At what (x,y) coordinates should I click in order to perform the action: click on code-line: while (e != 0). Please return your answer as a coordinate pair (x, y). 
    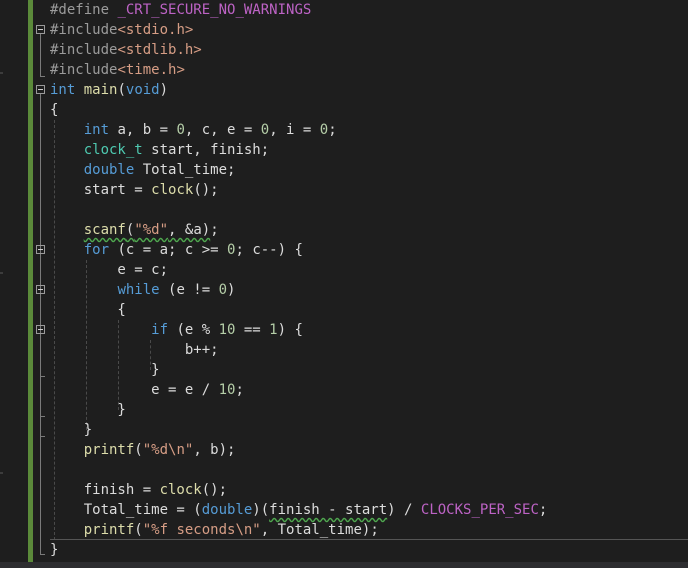
    Looking at the image, I should click on (142, 290).